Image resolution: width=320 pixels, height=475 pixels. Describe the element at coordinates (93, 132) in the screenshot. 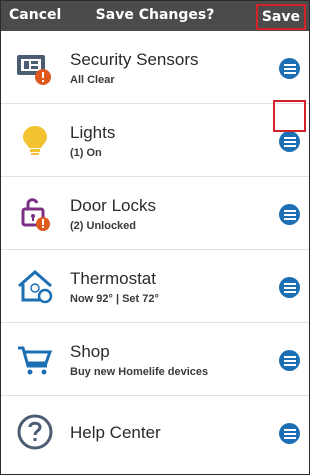

I see `item-title: Lights` at that location.